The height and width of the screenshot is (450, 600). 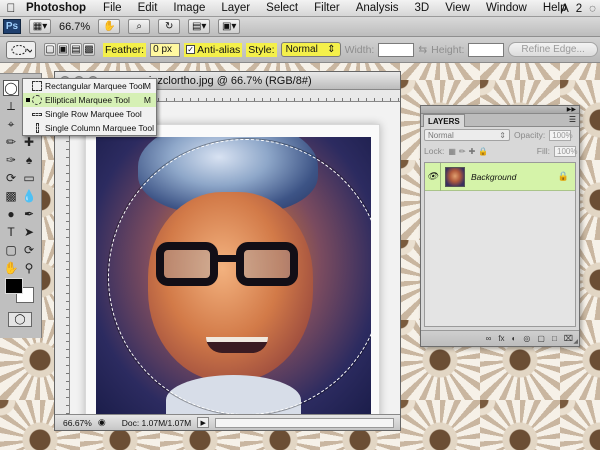 What do you see at coordinates (11, 196) in the screenshot?
I see `gradient-tool-icon: ▩` at bounding box center [11, 196].